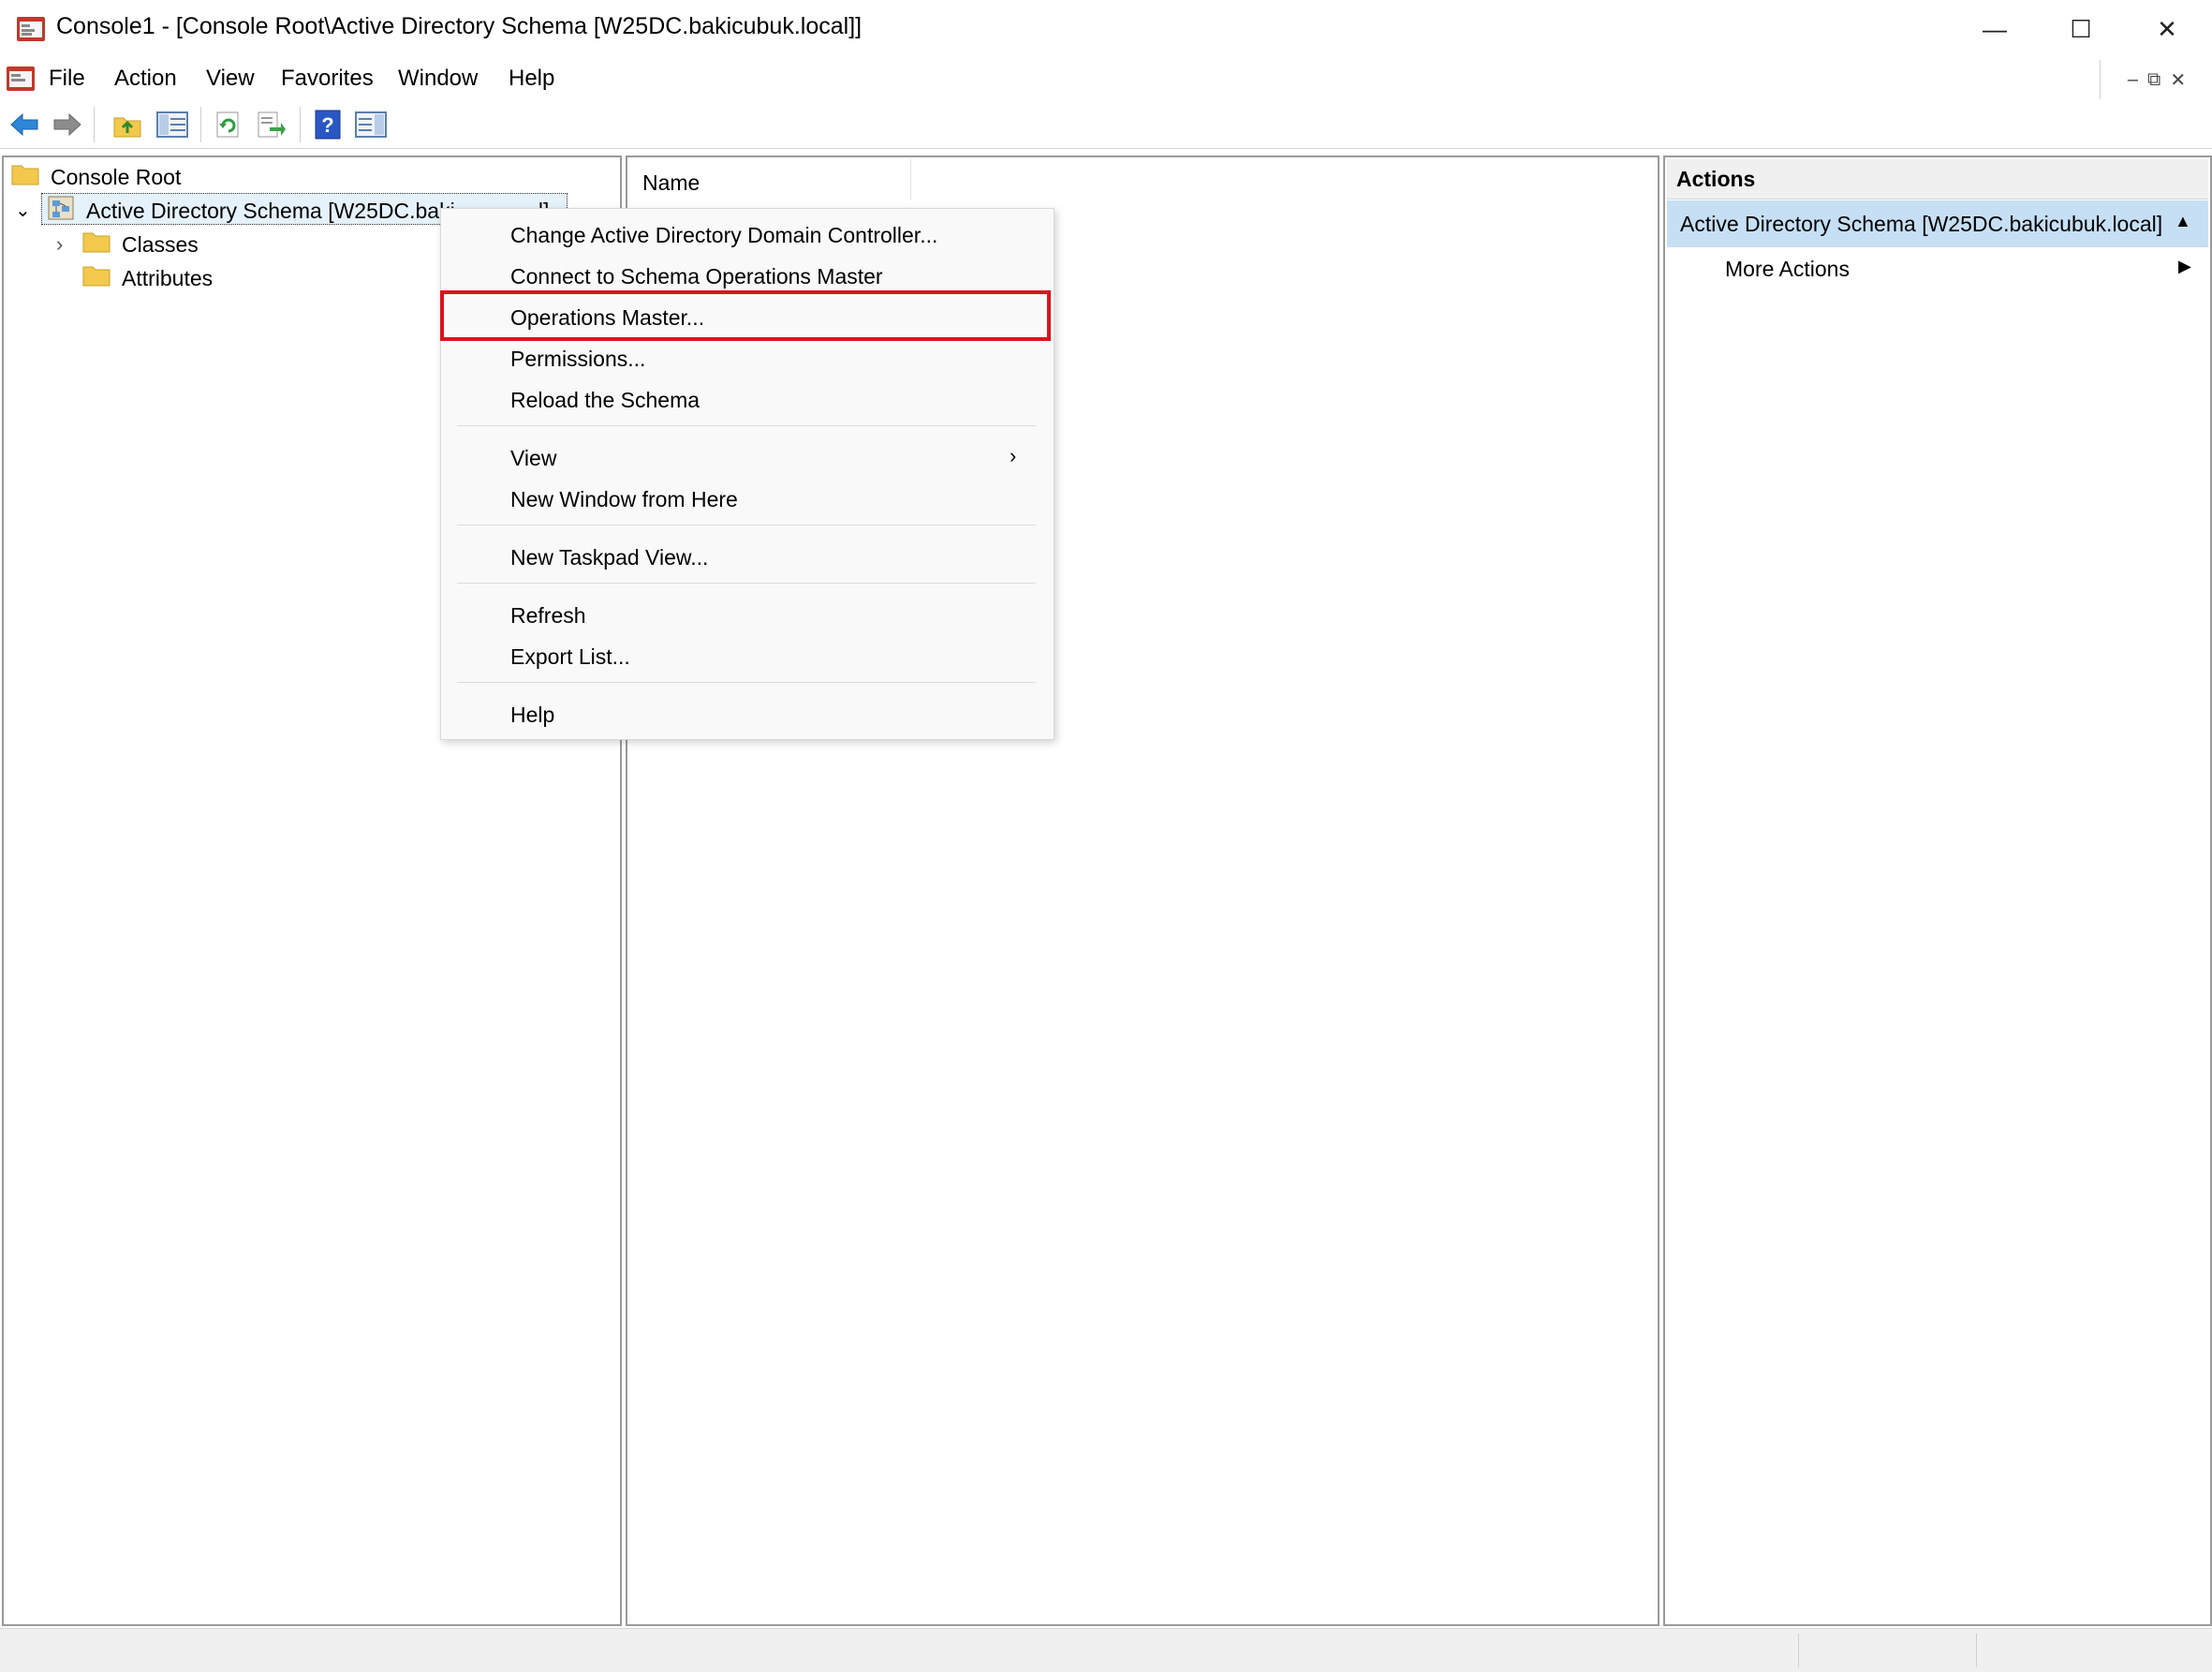 The image size is (2212, 1672). I want to click on actions-title: Actions, so click(1716, 179).